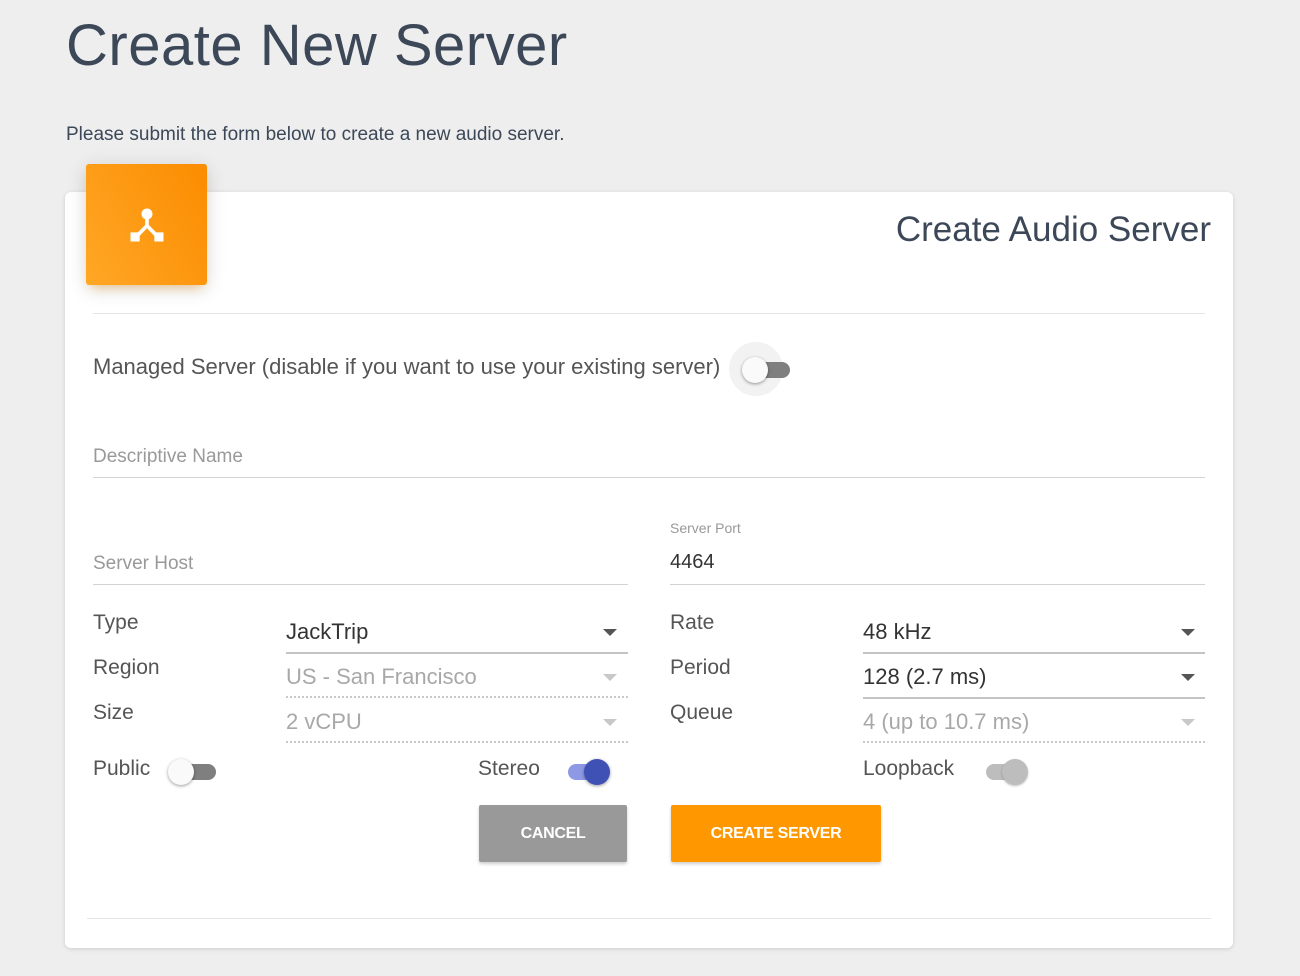 This screenshot has height=976, width=1300. Describe the element at coordinates (116, 622) in the screenshot. I see `type-label: Type` at that location.